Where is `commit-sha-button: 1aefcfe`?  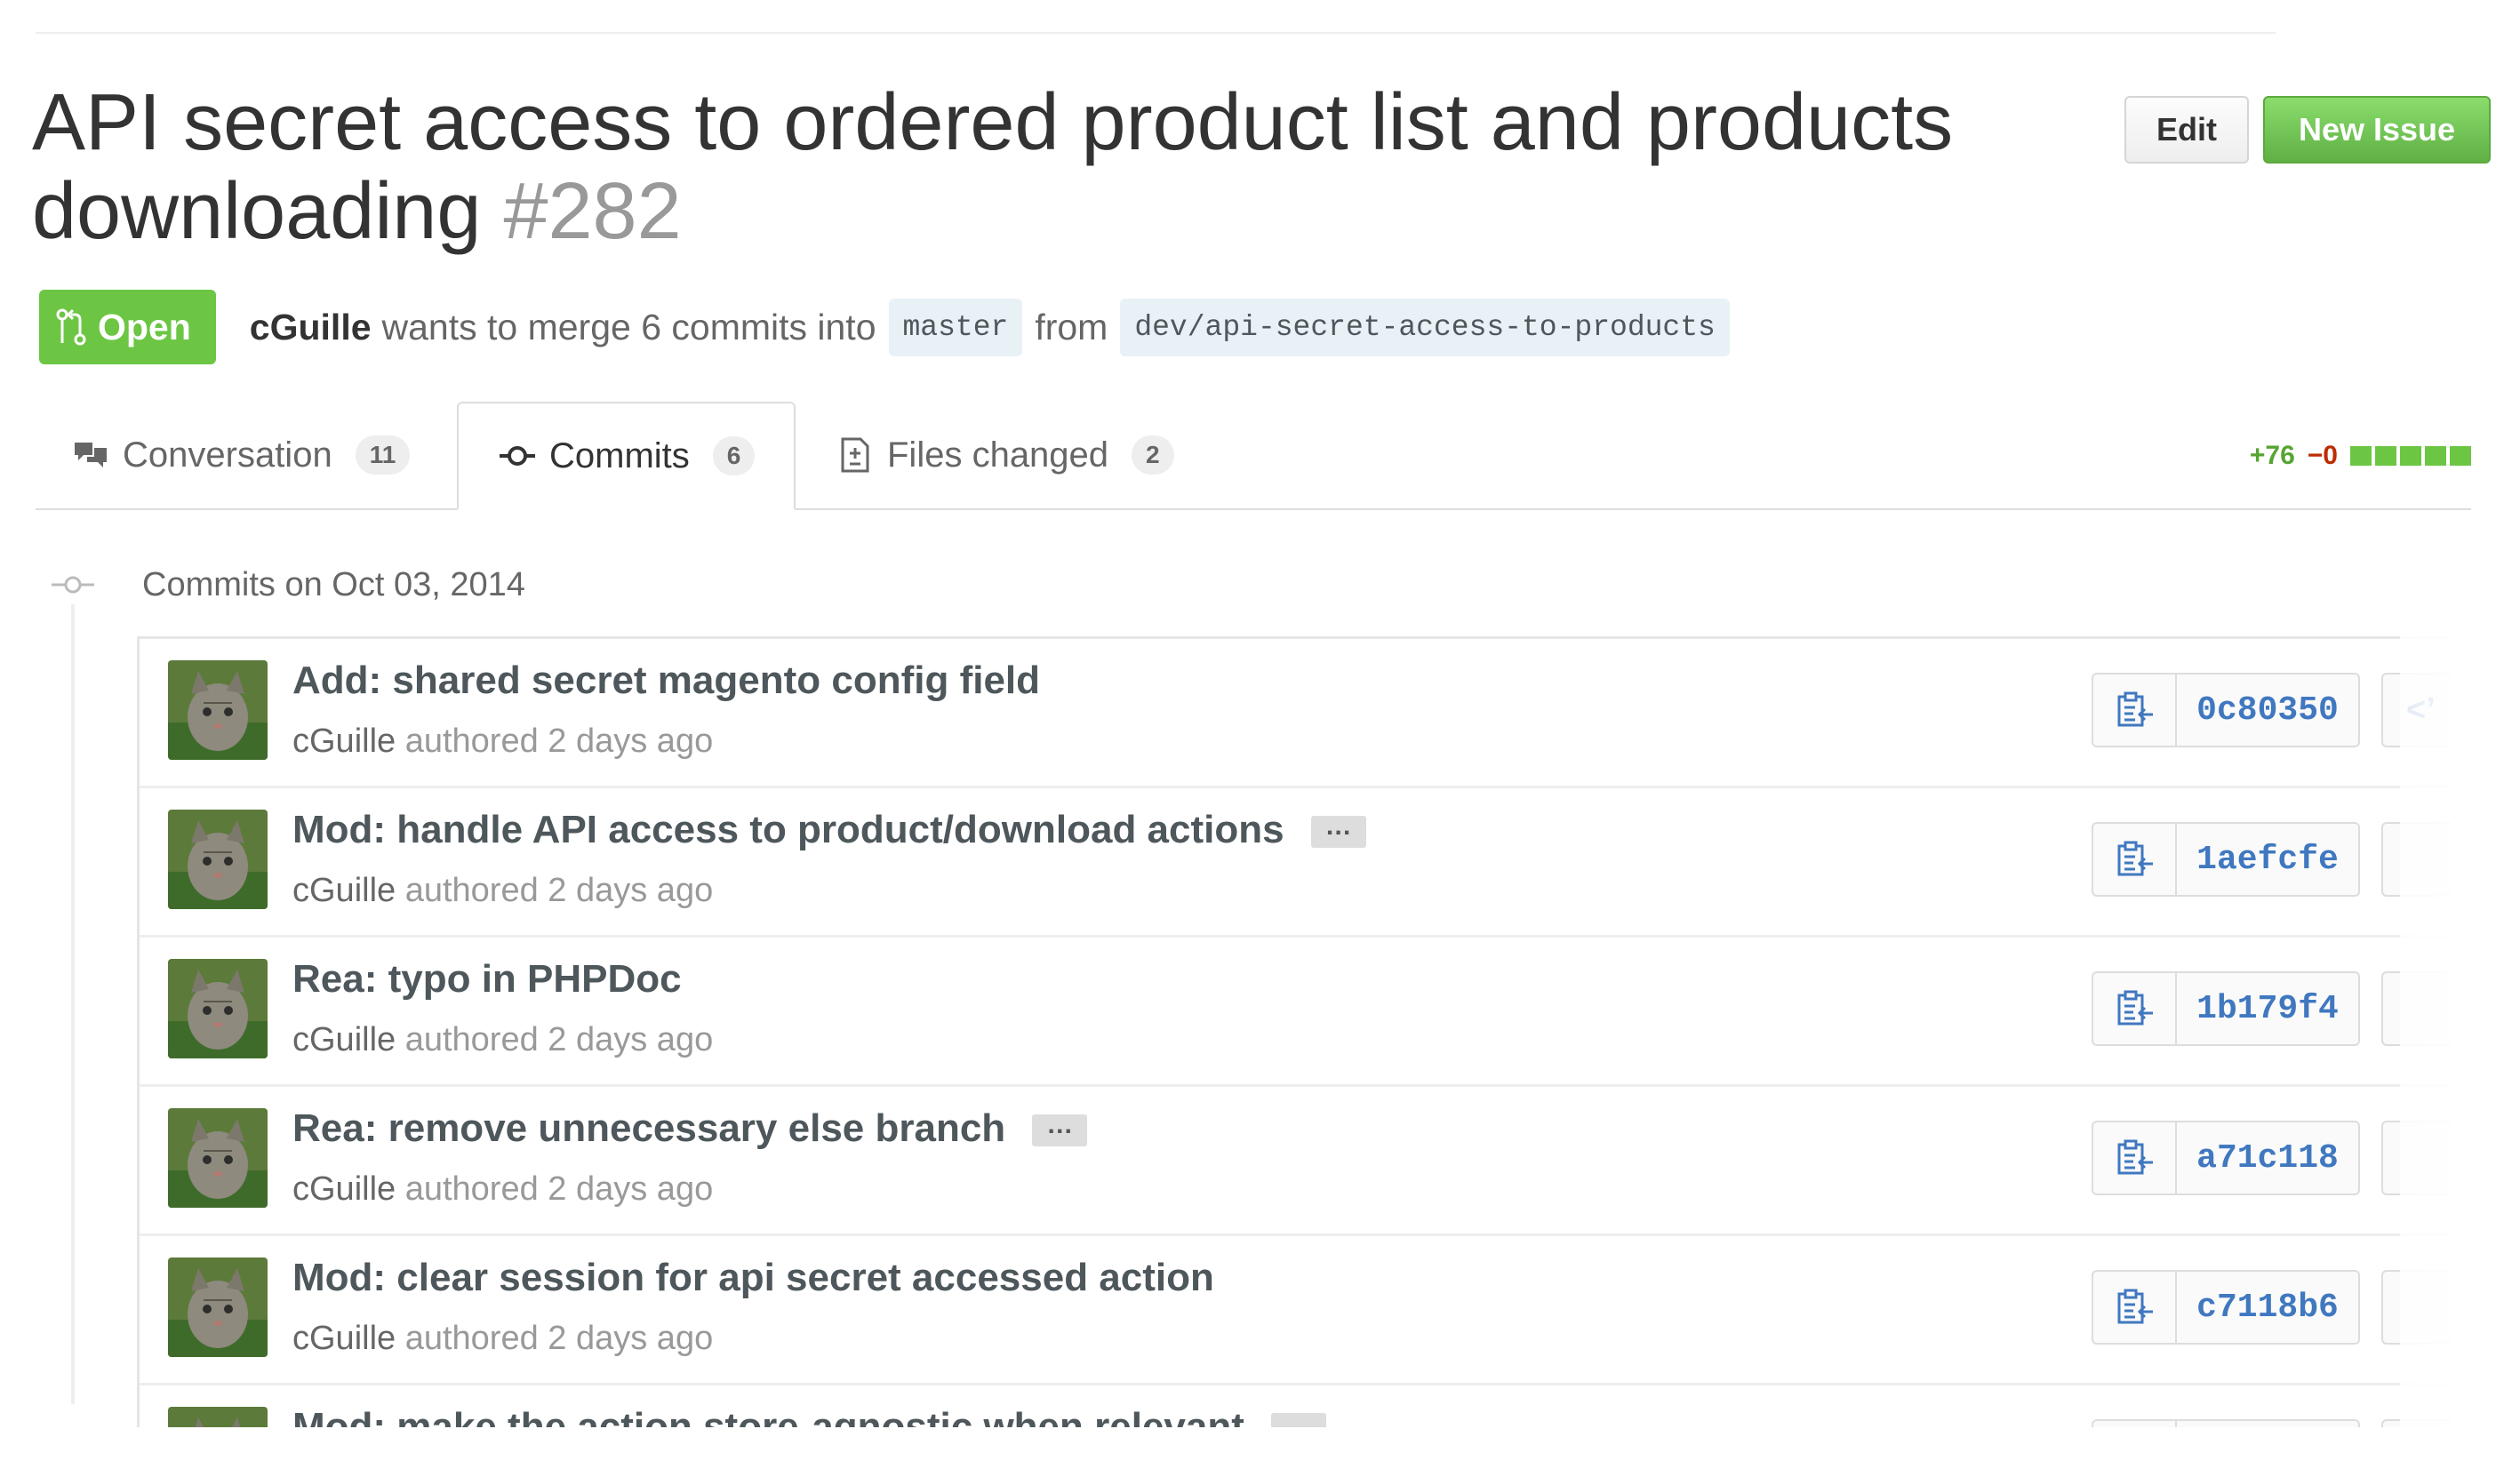 commit-sha-button: 1aefcfe is located at coordinates (2268, 859).